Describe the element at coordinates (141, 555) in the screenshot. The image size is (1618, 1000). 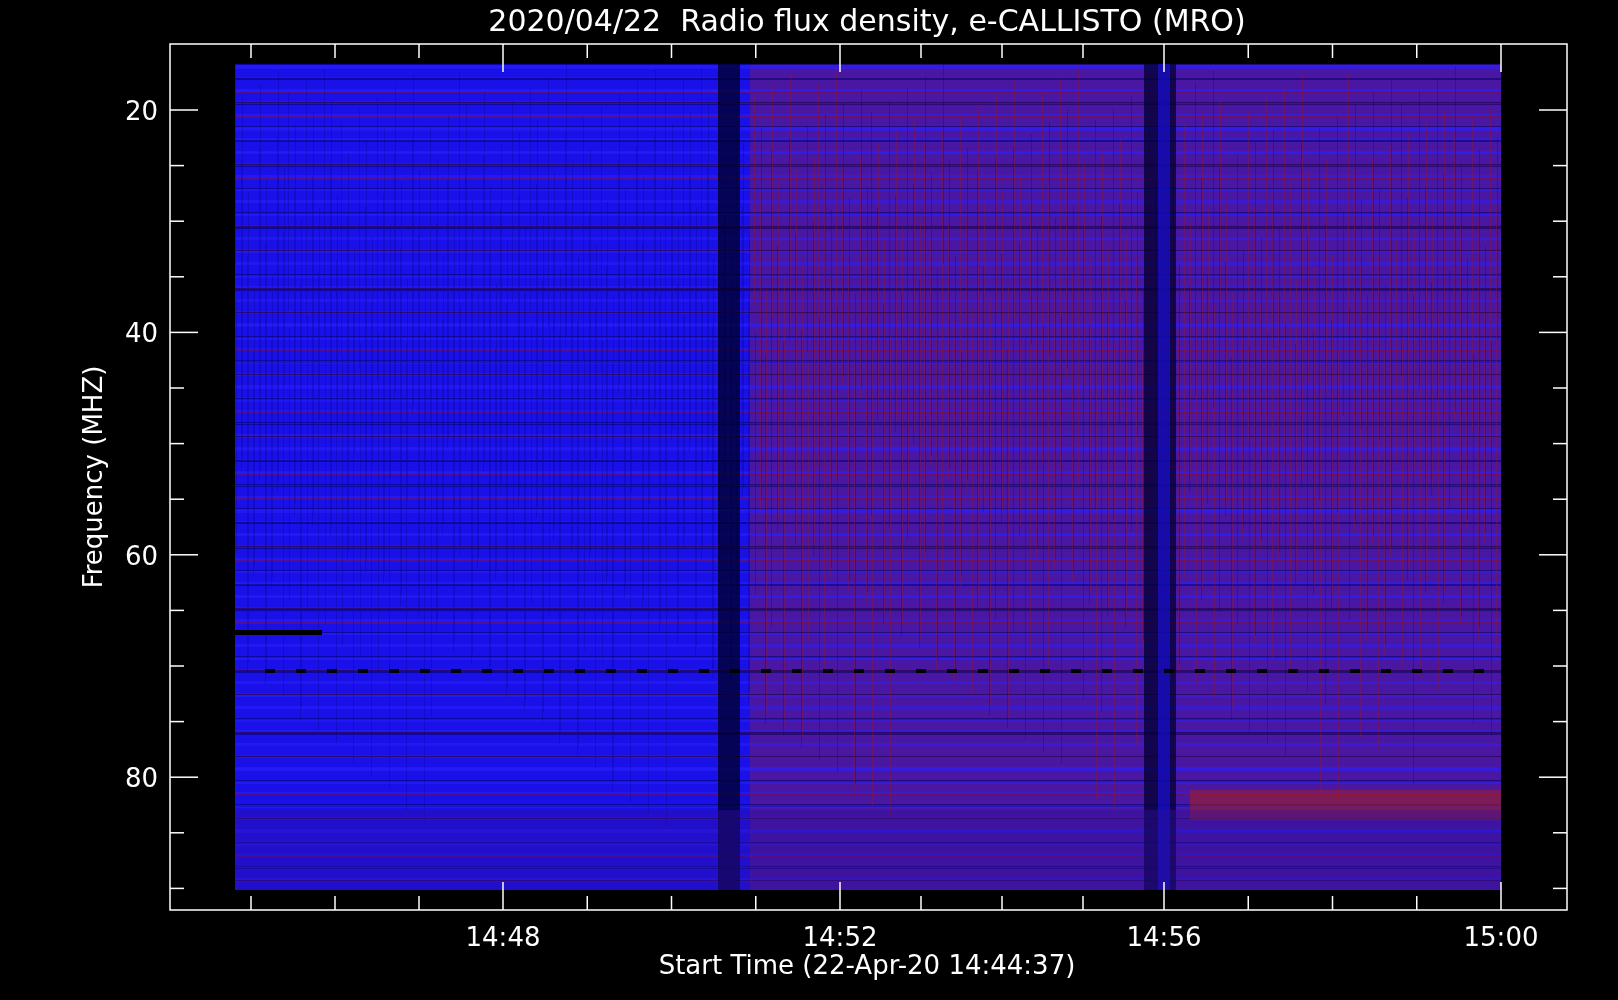
I see `y-tick-label: 60` at that location.